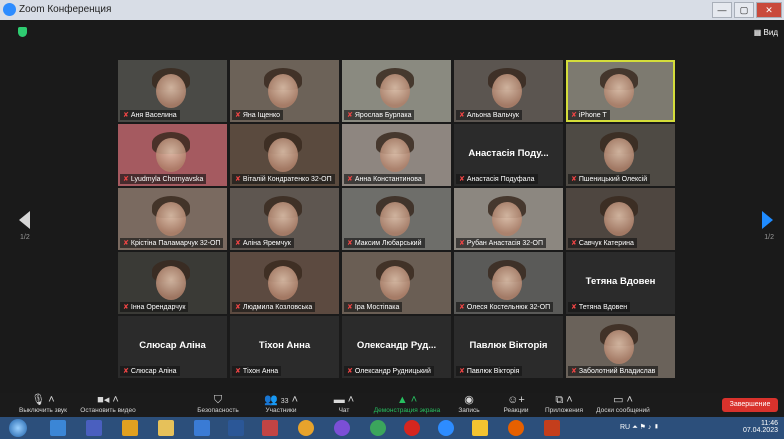  What do you see at coordinates (22, 32) in the screenshot?
I see `security-shield-icon` at bounding box center [22, 32].